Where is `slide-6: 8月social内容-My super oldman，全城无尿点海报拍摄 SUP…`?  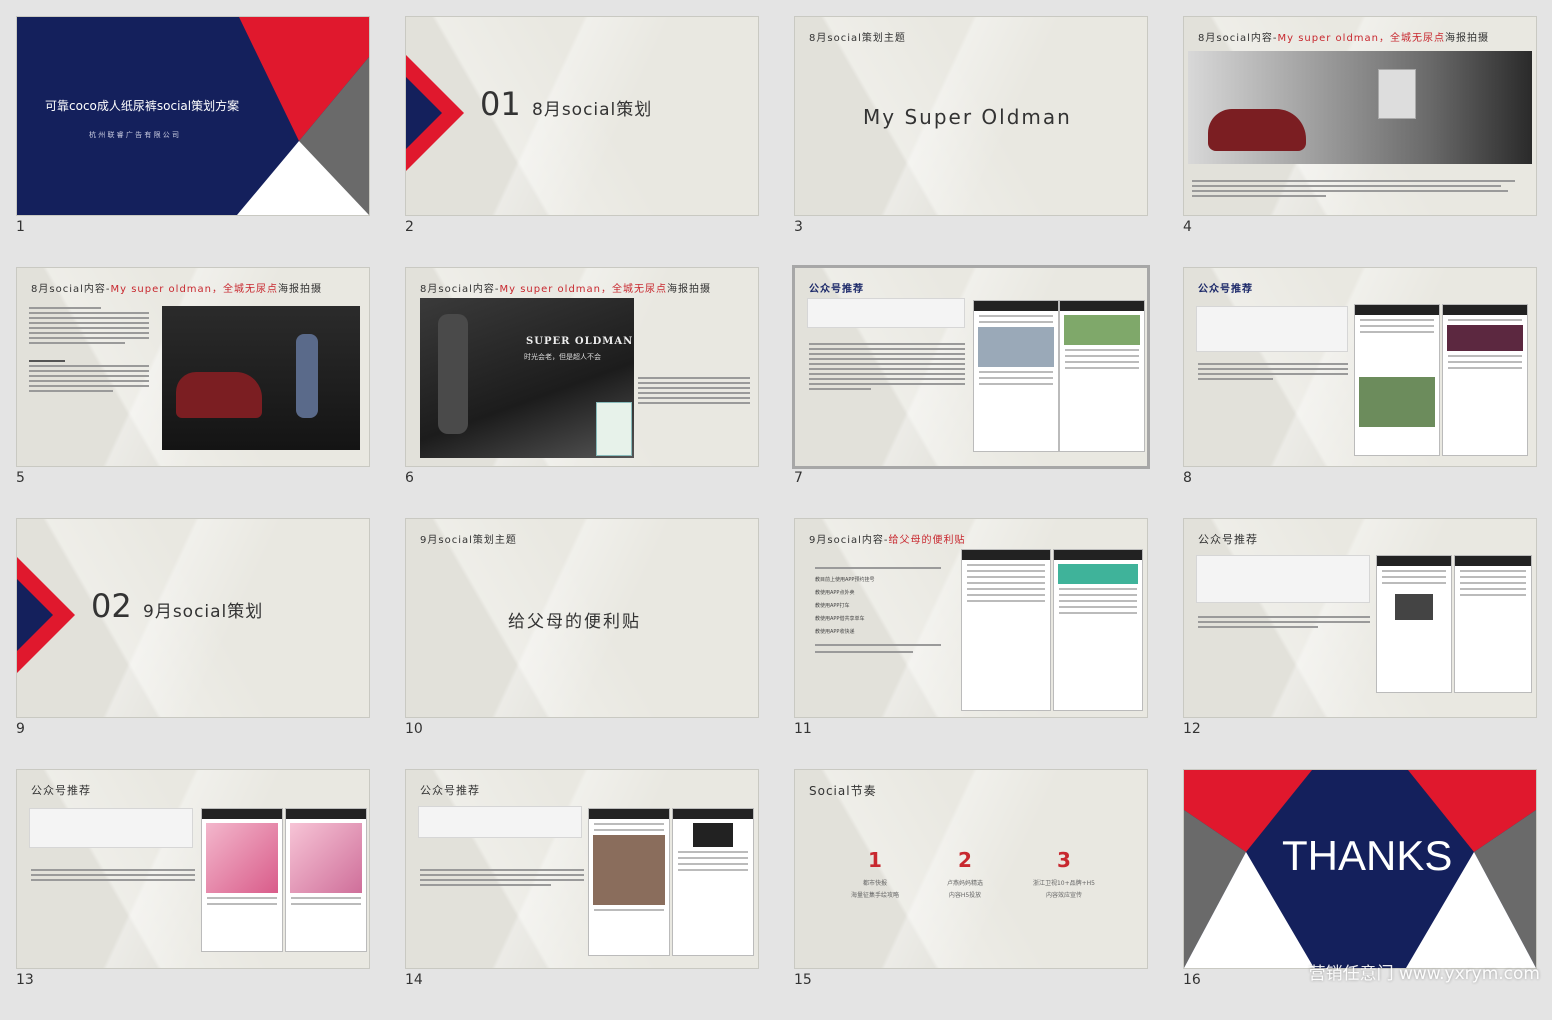
slide-6: 8月social内容-My super oldman，全城无尿点海报拍摄 SUP… is located at coordinates (582, 367).